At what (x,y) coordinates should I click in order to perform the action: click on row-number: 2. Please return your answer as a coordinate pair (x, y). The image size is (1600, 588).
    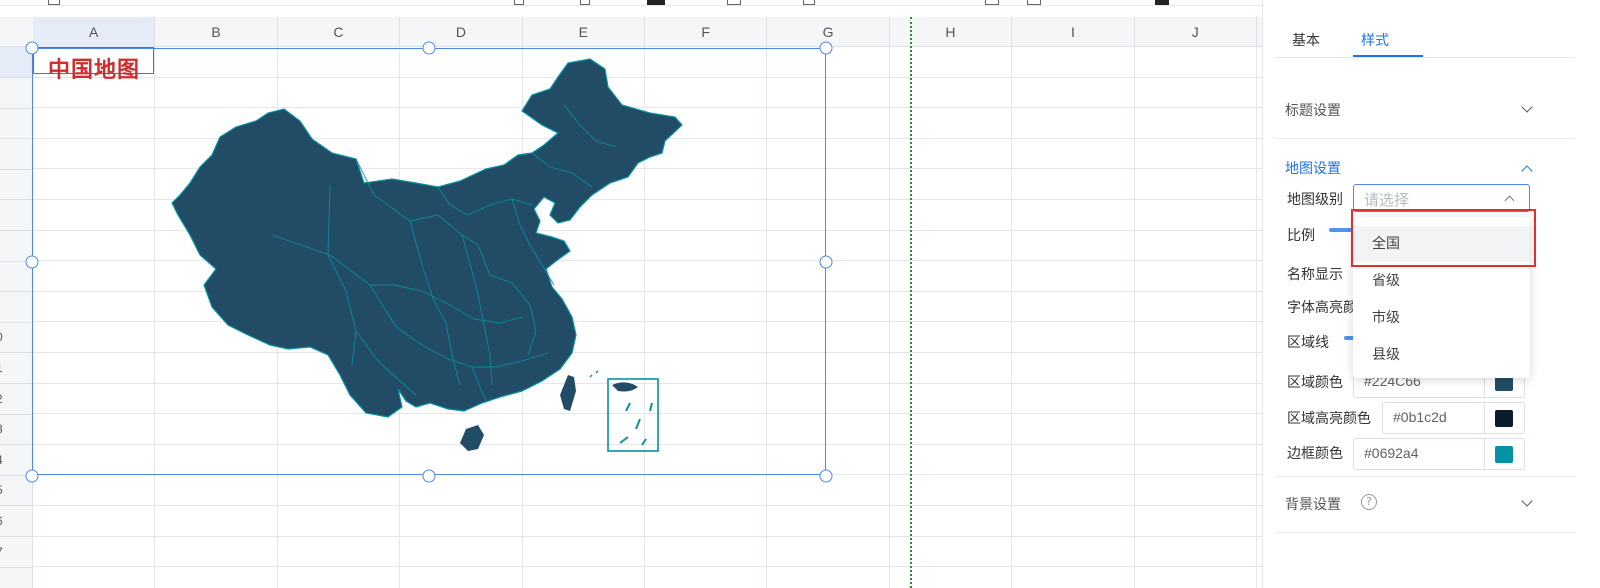
    Looking at the image, I should click on (1, 399).